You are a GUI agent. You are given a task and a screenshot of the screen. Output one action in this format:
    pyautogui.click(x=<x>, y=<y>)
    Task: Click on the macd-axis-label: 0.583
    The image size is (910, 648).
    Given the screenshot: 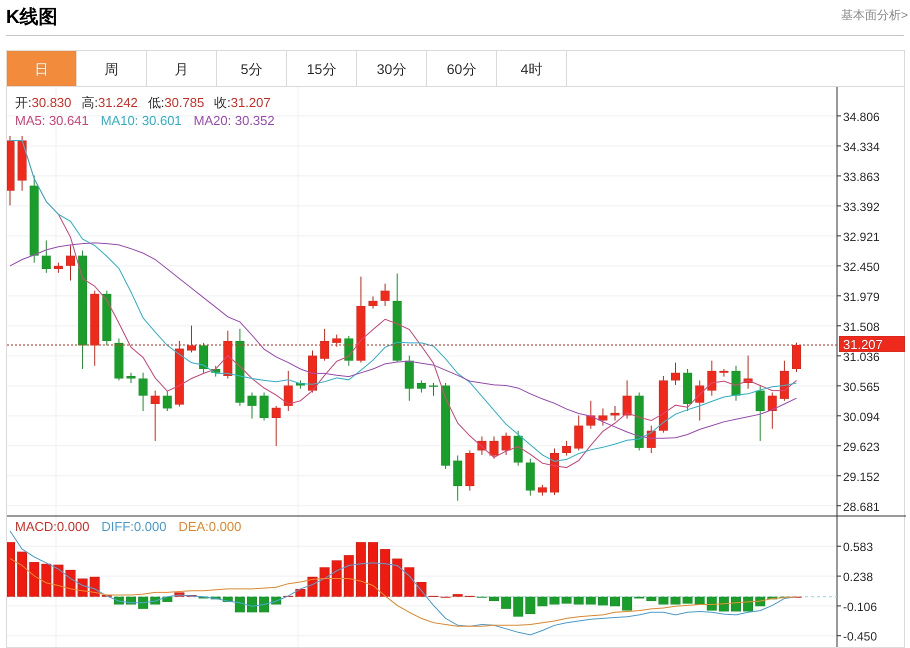 What is the action you would take?
    pyautogui.click(x=858, y=547)
    